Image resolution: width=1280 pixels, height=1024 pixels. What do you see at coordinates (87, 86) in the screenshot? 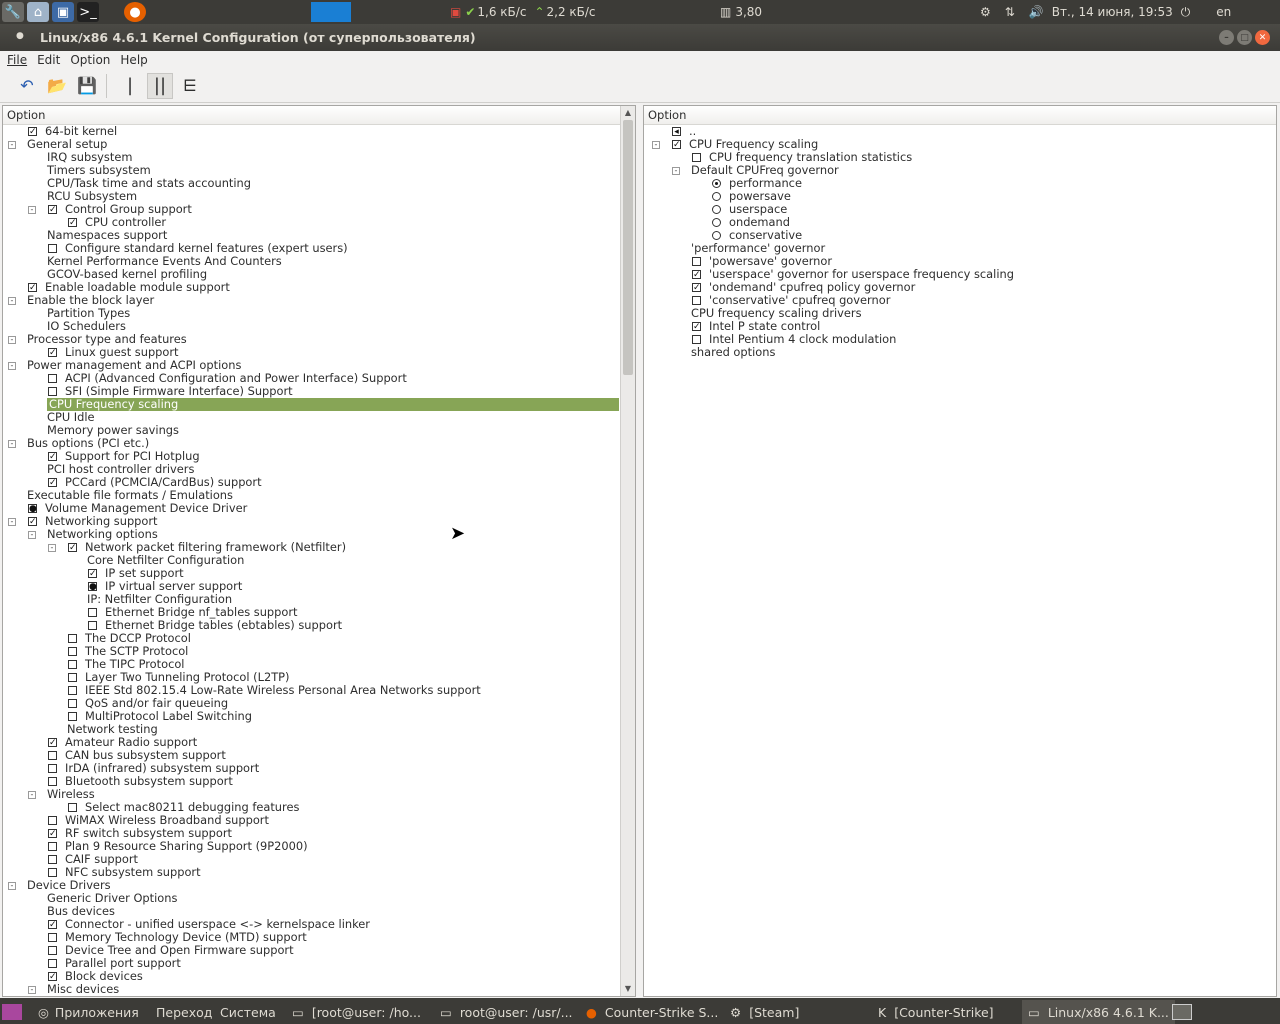
I see `save-icon: 💾` at bounding box center [87, 86].